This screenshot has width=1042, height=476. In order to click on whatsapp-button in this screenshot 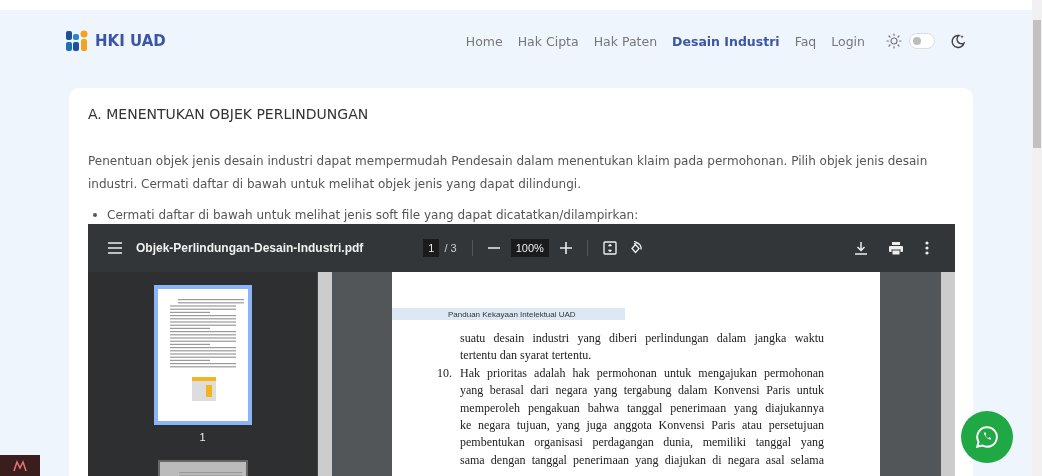, I will do `click(987, 437)`.